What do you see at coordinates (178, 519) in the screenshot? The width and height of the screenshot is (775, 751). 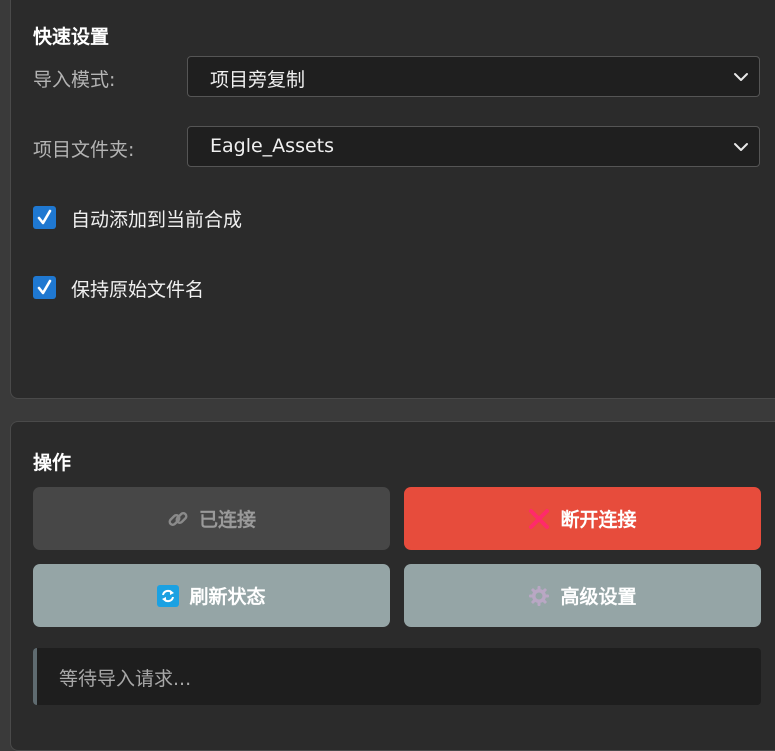 I see `link-icon` at bounding box center [178, 519].